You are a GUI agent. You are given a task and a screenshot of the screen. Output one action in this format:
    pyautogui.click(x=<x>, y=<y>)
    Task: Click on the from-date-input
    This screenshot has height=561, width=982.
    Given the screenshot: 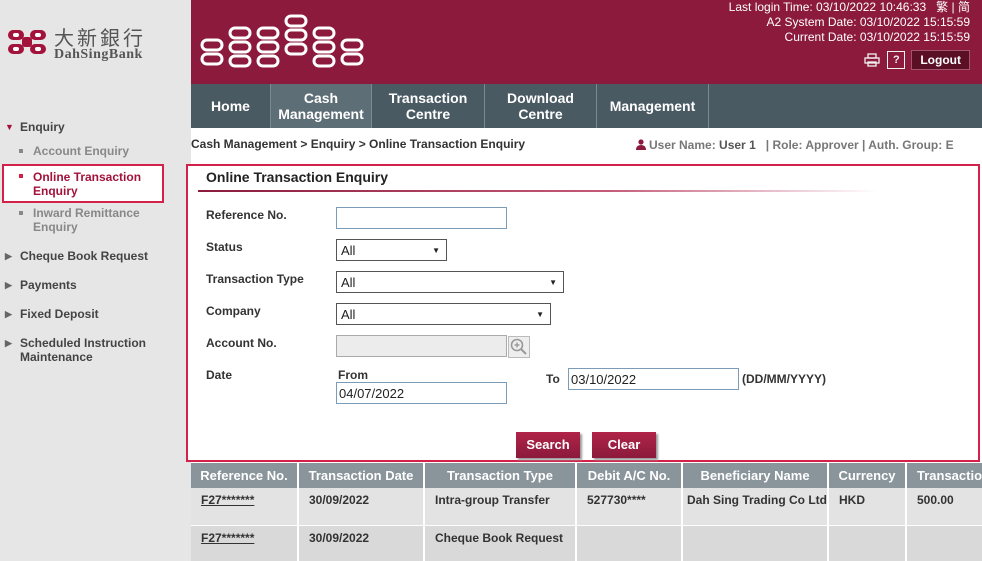 What is the action you would take?
    pyautogui.click(x=421, y=393)
    